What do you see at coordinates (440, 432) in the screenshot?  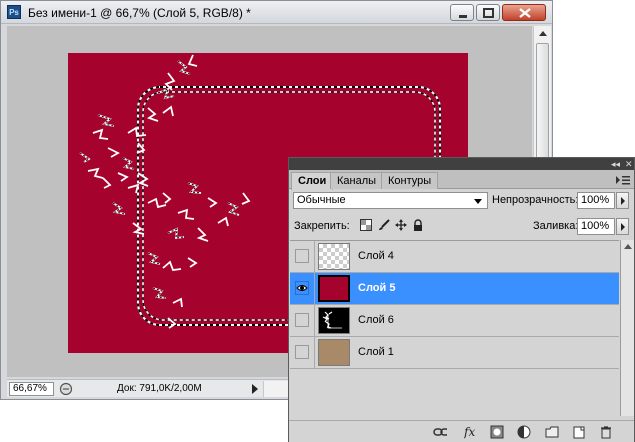 I see `link-layers-icon` at bounding box center [440, 432].